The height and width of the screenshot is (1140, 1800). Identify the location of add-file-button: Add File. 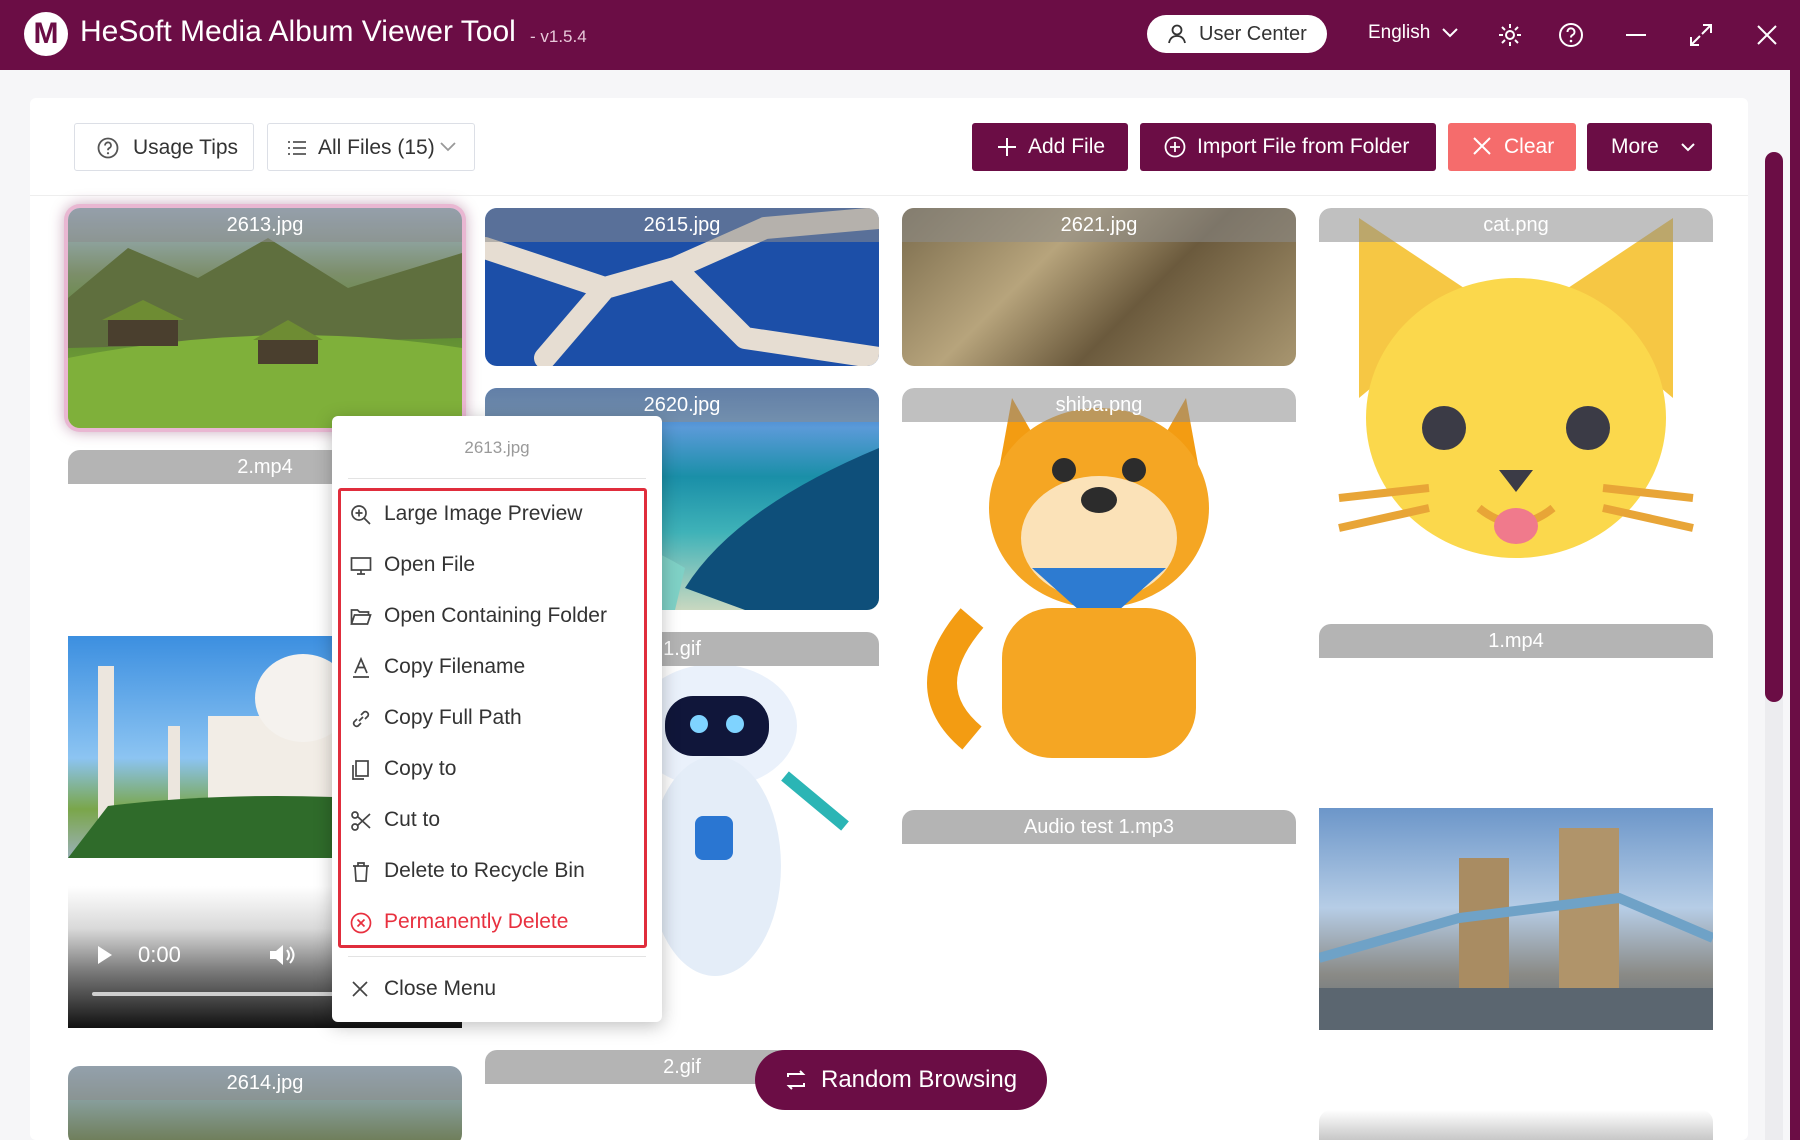
(1050, 147).